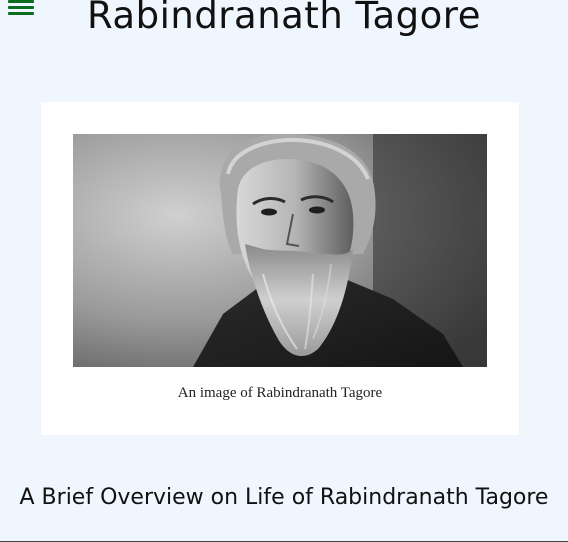  Describe the element at coordinates (280, 393) in the screenshot. I see `image-caption: An image of Rabindranath Tagore` at that location.